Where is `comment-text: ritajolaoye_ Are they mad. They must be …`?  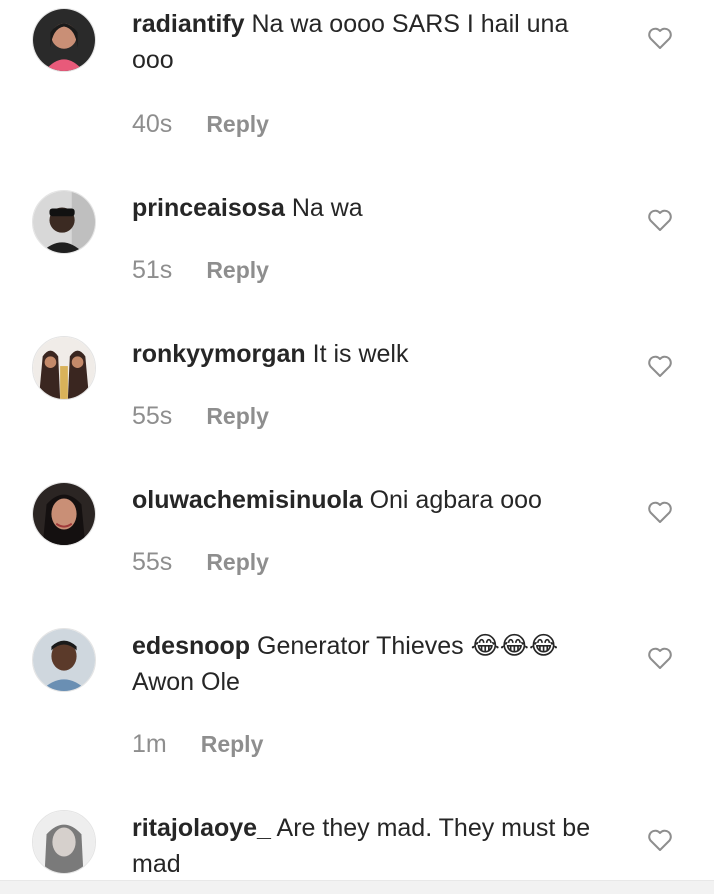 comment-text: ritajolaoye_ Are they mad. They must be … is located at coordinates (372, 846).